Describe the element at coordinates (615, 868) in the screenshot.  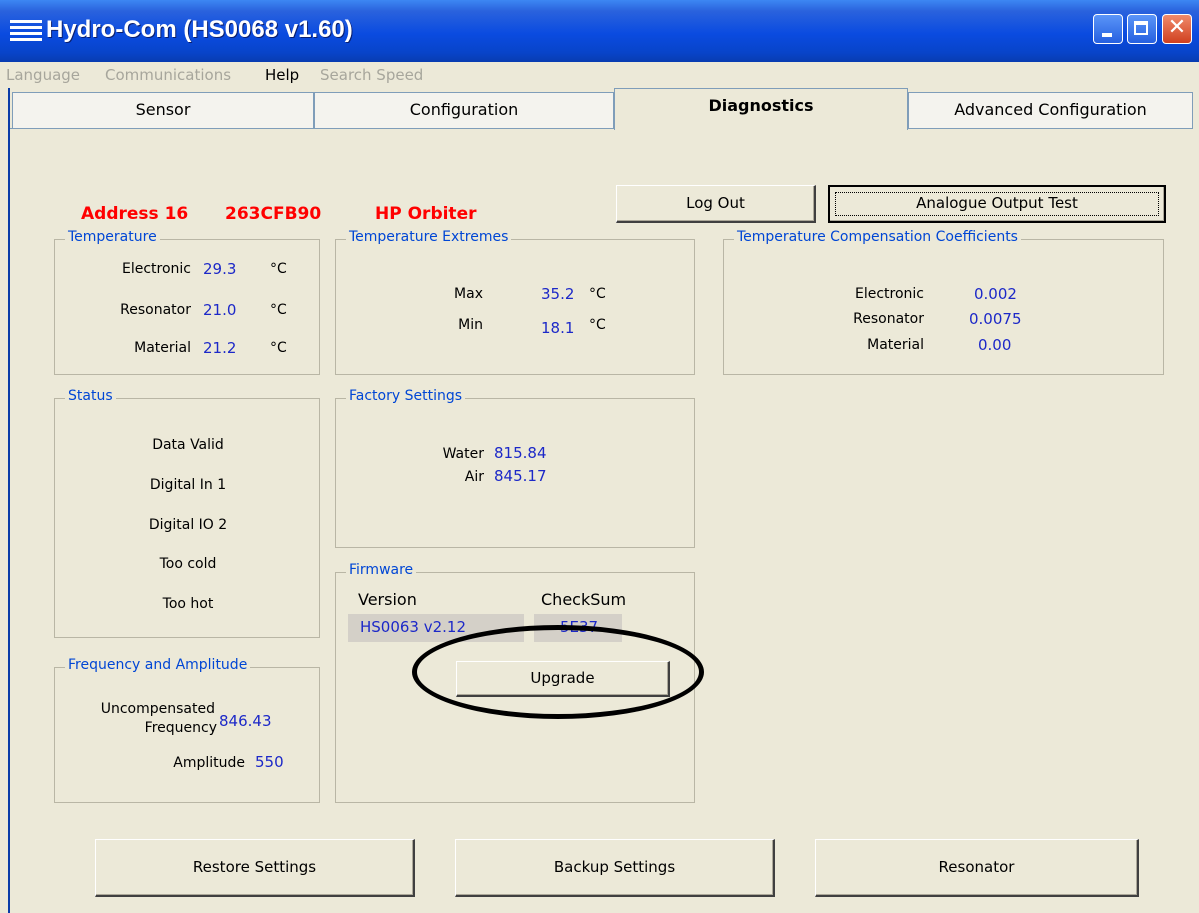
I see `backup-settings-button: Backup Settings` at that location.